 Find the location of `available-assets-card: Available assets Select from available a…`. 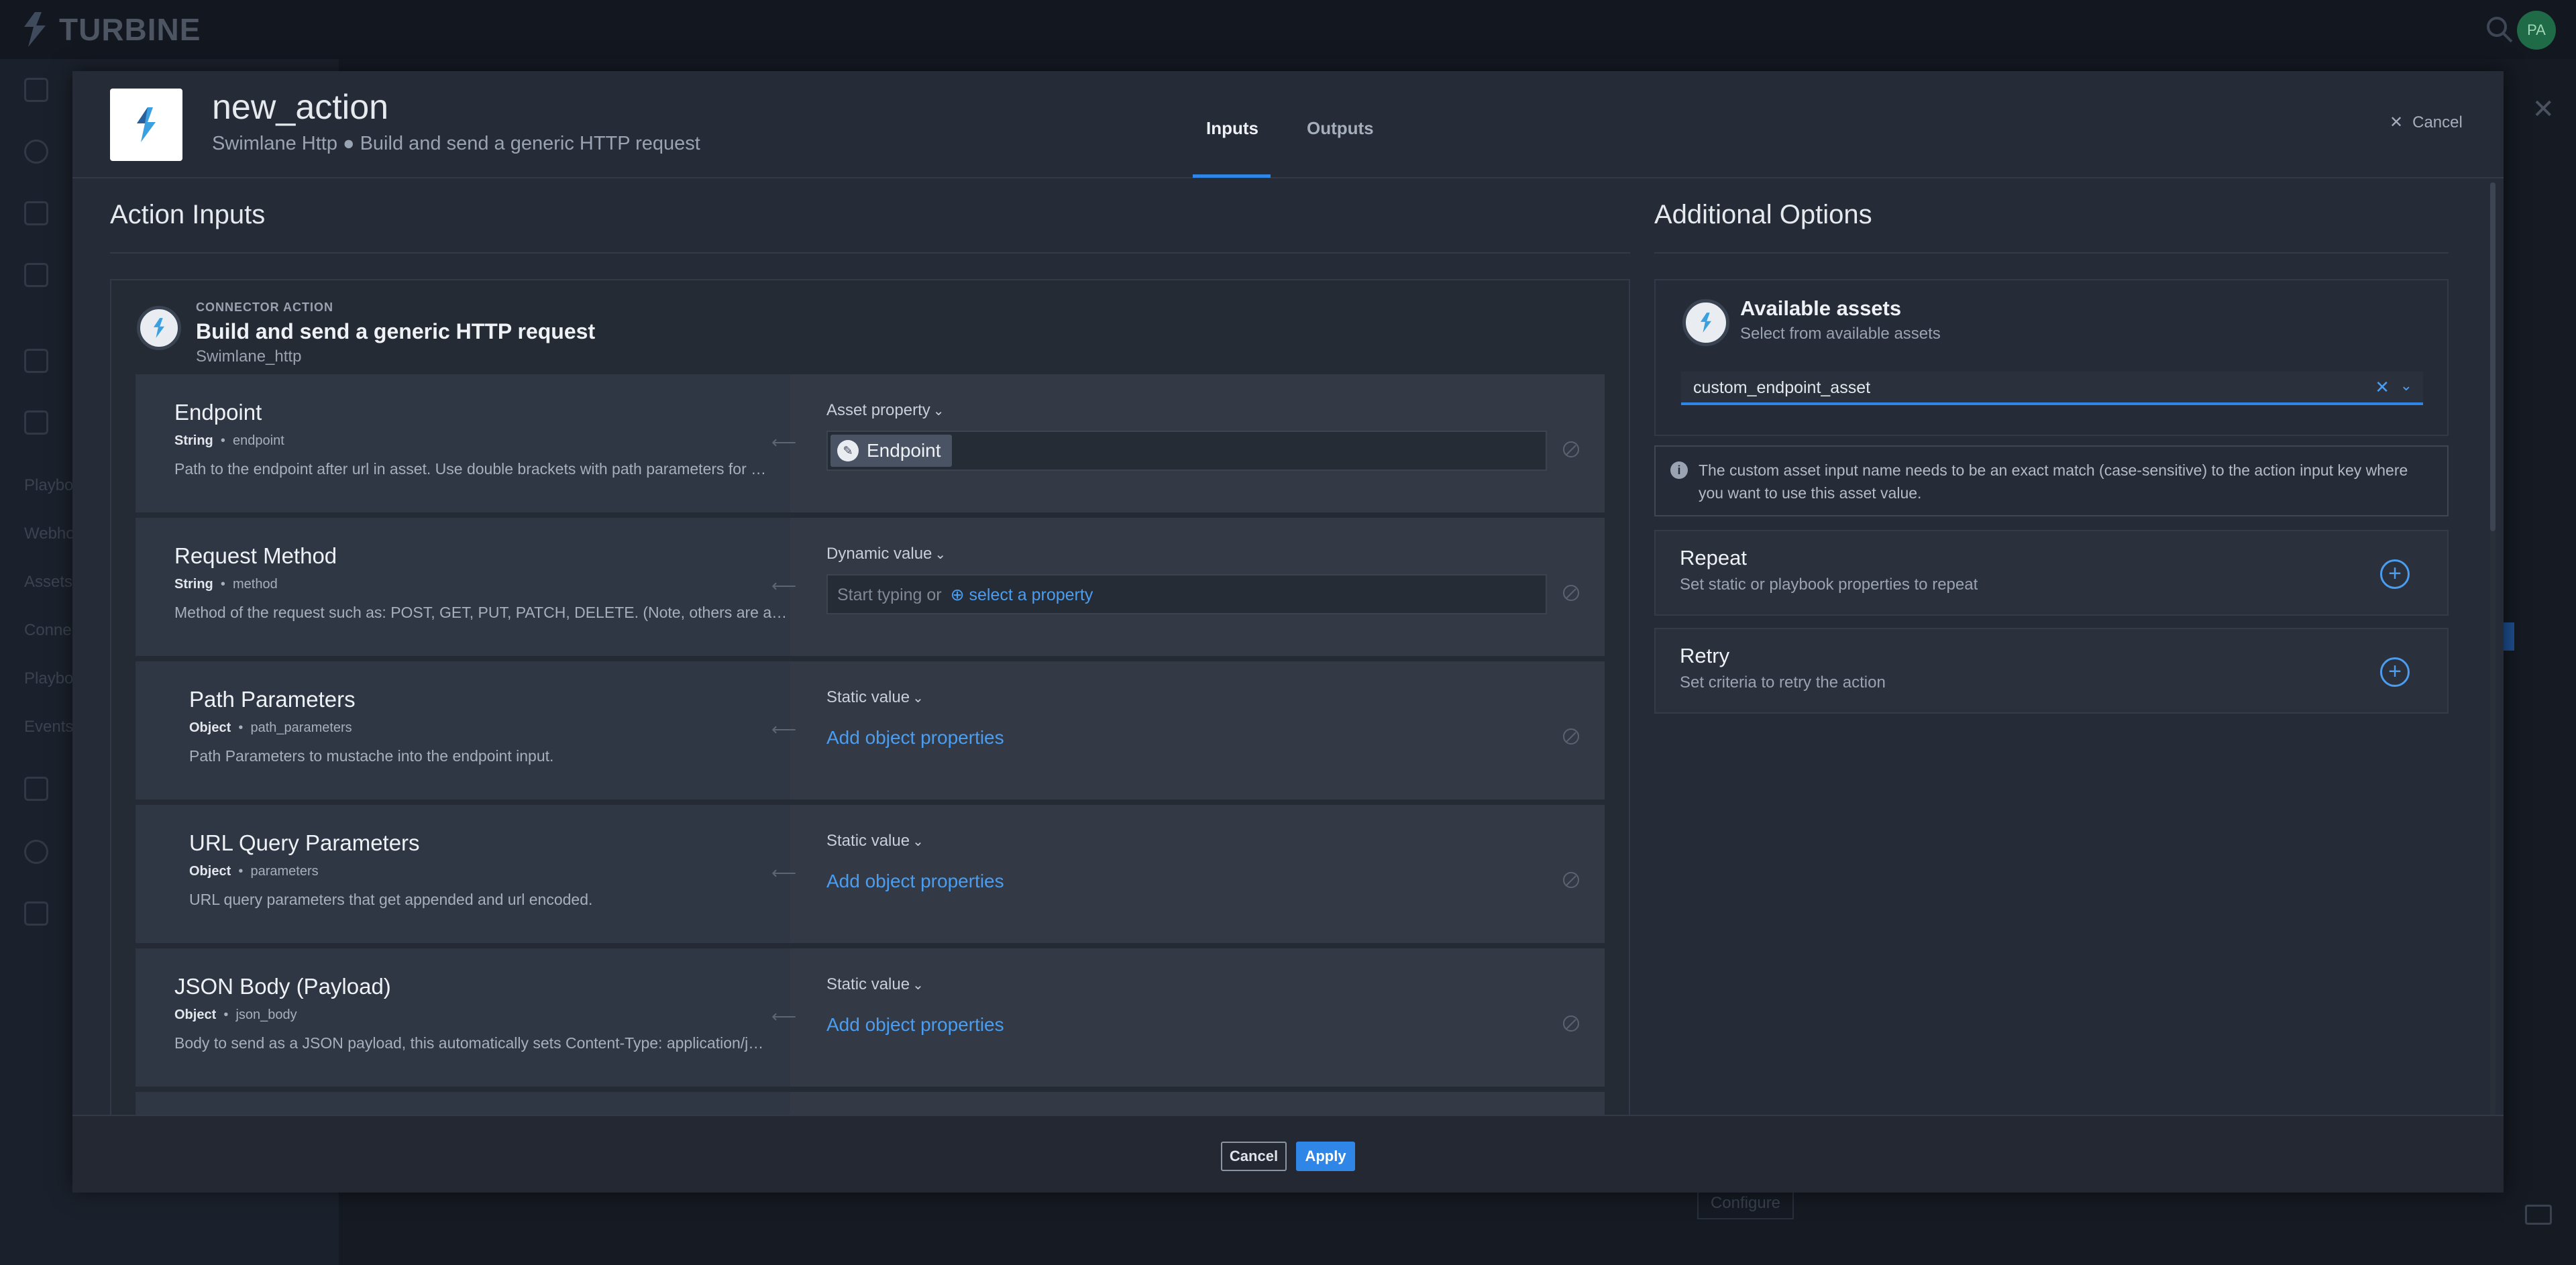

available-assets-card: Available assets Select from available a… is located at coordinates (2051, 357).